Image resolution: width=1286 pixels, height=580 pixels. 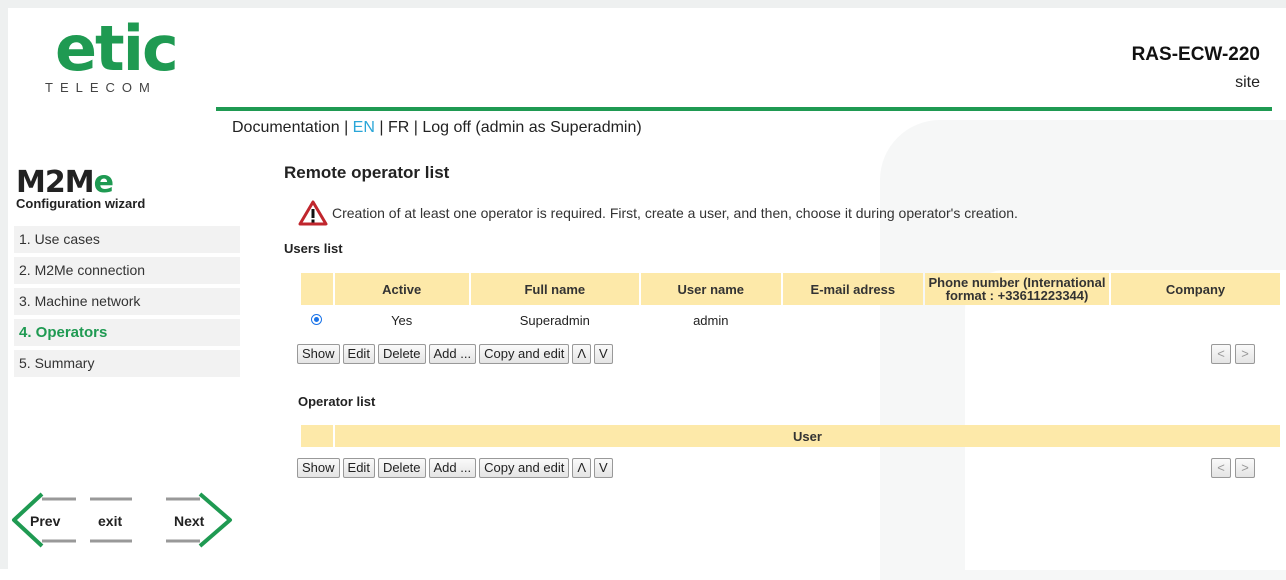 What do you see at coordinates (286, 127) in the screenshot?
I see `documentation-link: Documentation` at bounding box center [286, 127].